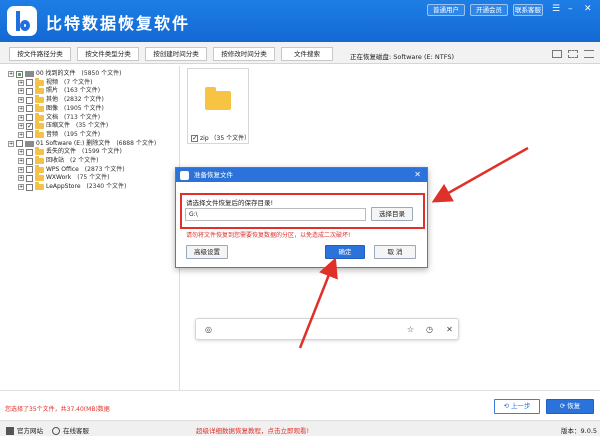 This screenshot has width=600, height=436. What do you see at coordinates (207, 252) in the screenshot?
I see `advanced-settings-button: 高级设置` at bounding box center [207, 252].